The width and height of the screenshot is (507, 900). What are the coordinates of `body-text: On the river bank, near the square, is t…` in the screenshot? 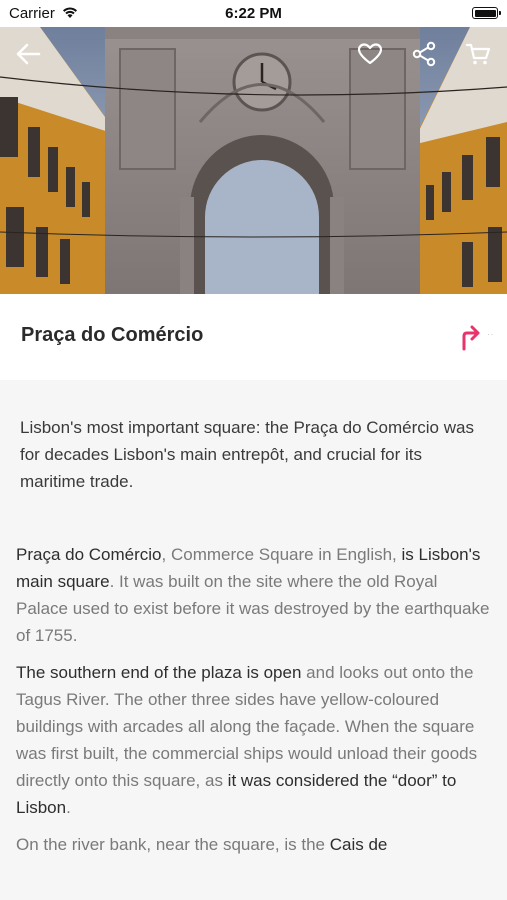 It's located at (173, 844).